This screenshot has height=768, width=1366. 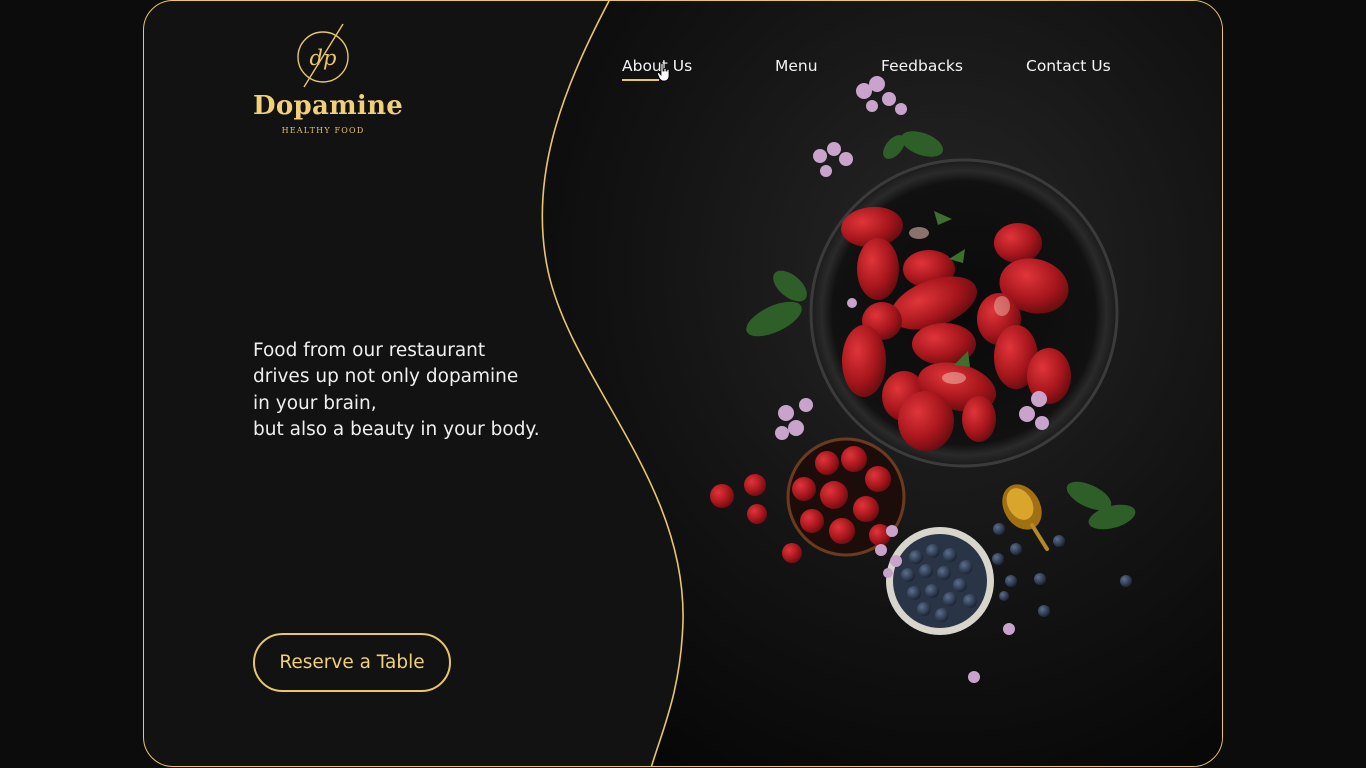 I want to click on tagline-line: but also a beauty in your body., so click(x=396, y=429).